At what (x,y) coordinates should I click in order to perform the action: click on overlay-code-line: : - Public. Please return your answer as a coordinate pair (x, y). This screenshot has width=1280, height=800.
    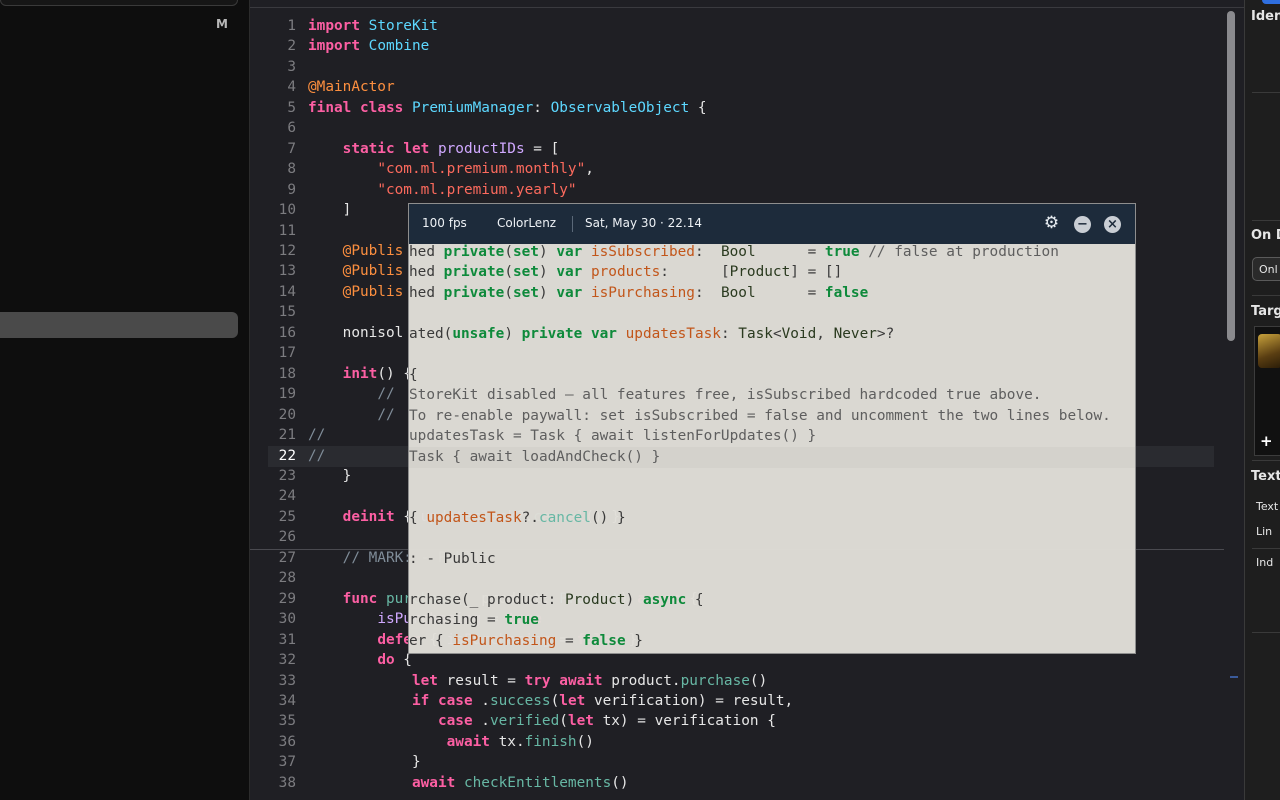
    Looking at the image, I should click on (452, 558).